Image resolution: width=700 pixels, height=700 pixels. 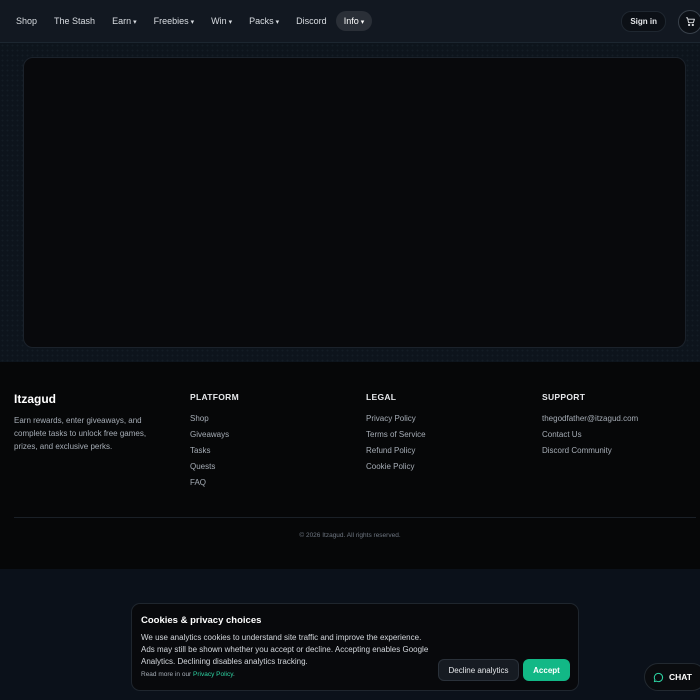 I want to click on column-heading: SUPPORT, so click(x=564, y=397).